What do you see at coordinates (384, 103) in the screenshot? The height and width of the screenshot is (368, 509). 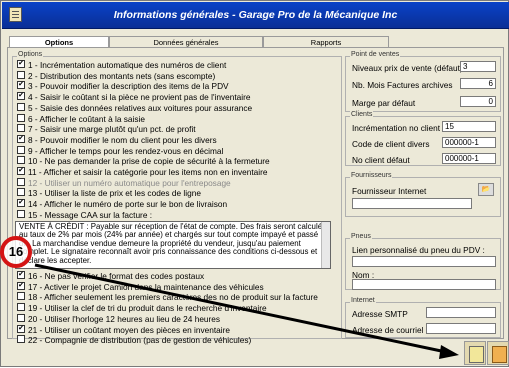 I see `marge-label: Marge par défaut` at bounding box center [384, 103].